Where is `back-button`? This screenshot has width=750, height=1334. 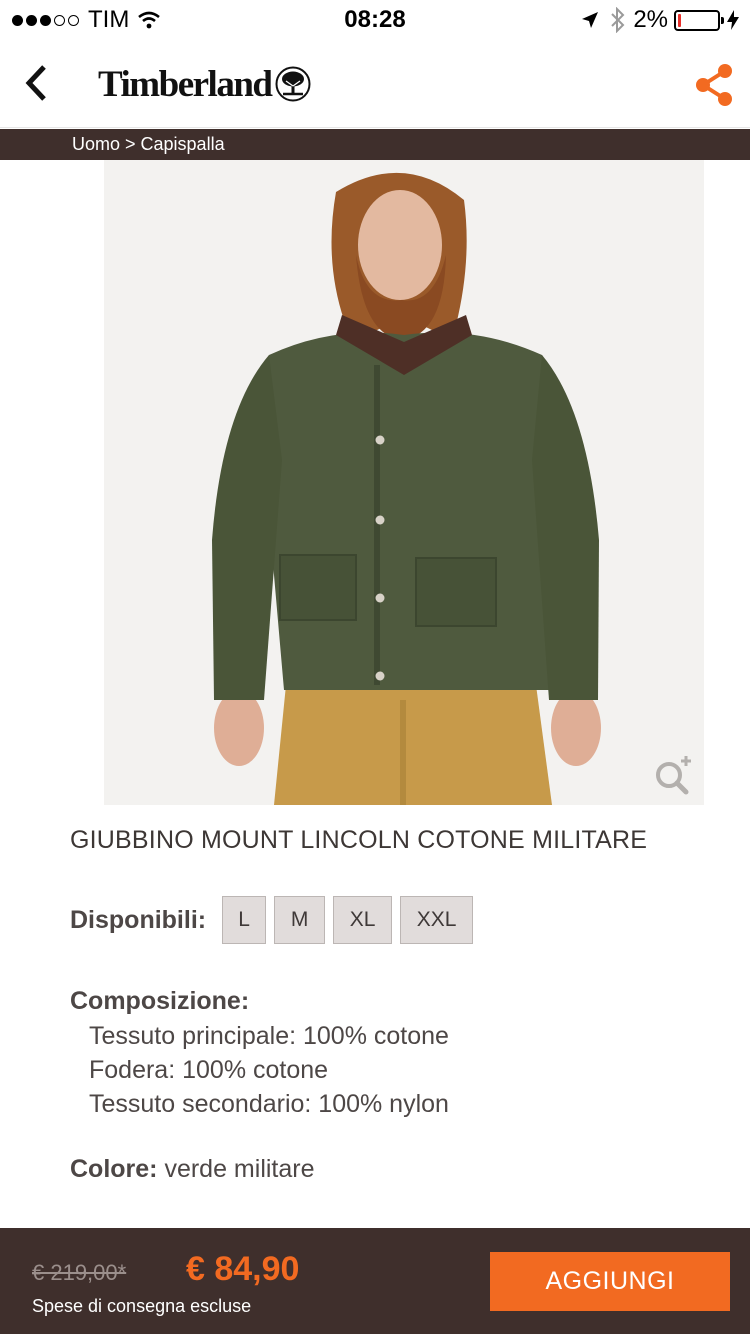
back-button is located at coordinates (36, 83).